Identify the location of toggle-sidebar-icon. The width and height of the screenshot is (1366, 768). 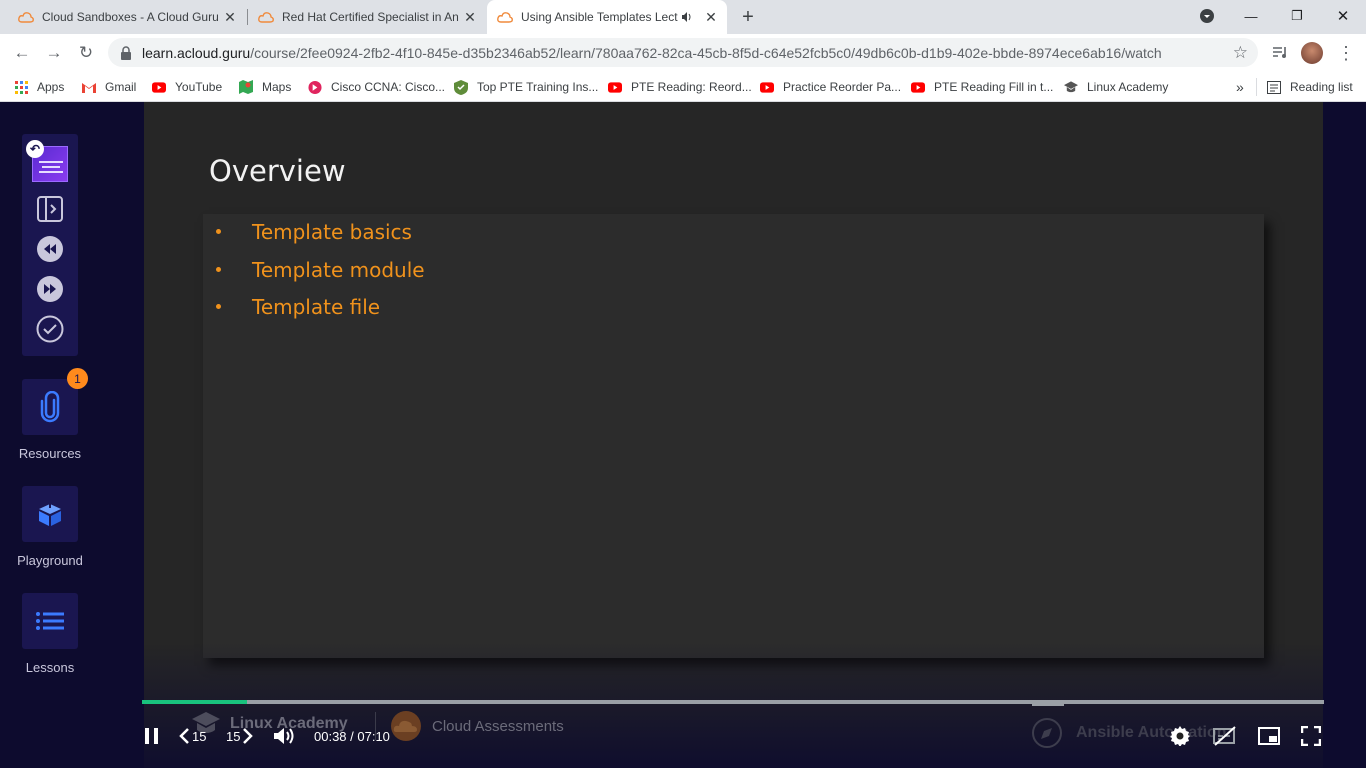
(50, 209).